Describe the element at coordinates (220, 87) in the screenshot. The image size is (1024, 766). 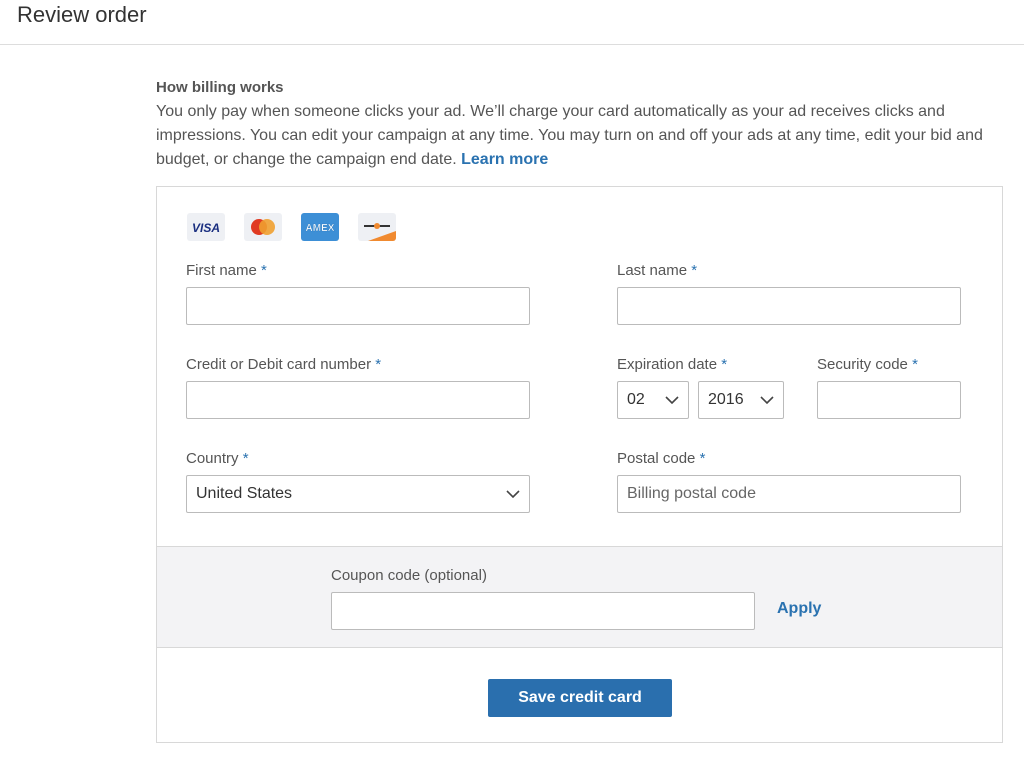
I see `billing-heading: How billing works` at that location.